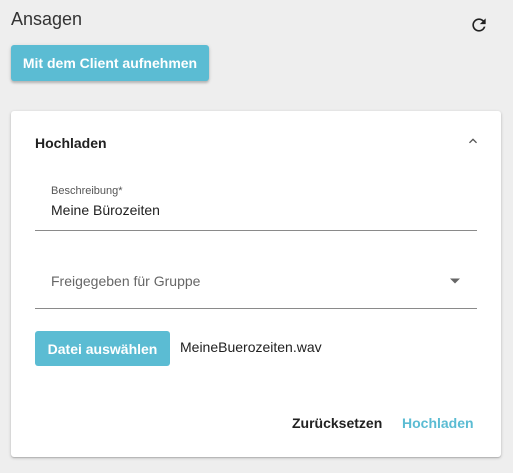 The height and width of the screenshot is (473, 513). I want to click on refresh-button, so click(479, 25).